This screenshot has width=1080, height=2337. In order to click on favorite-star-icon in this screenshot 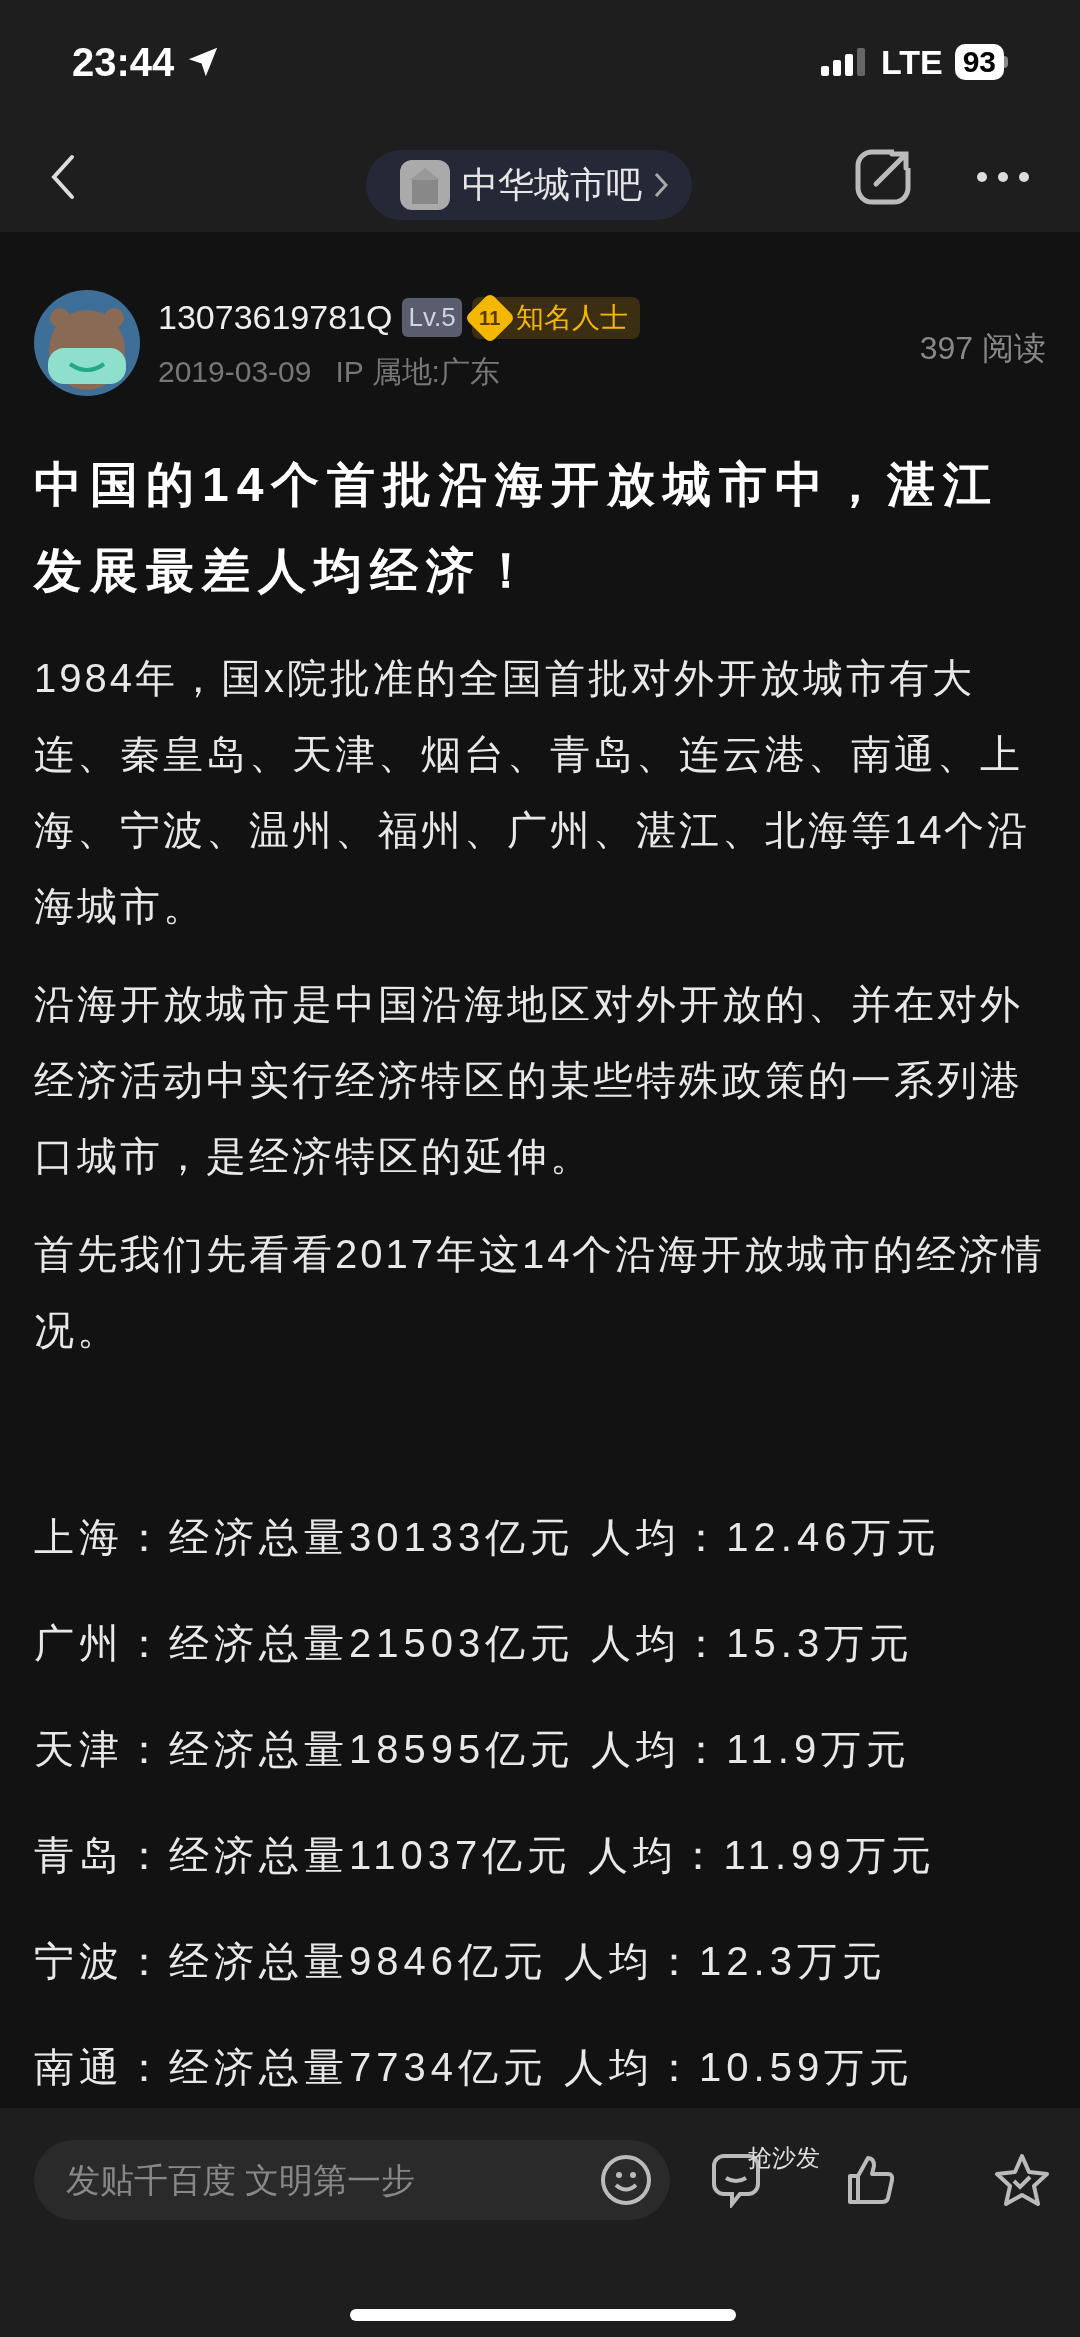, I will do `click(1022, 2180)`.